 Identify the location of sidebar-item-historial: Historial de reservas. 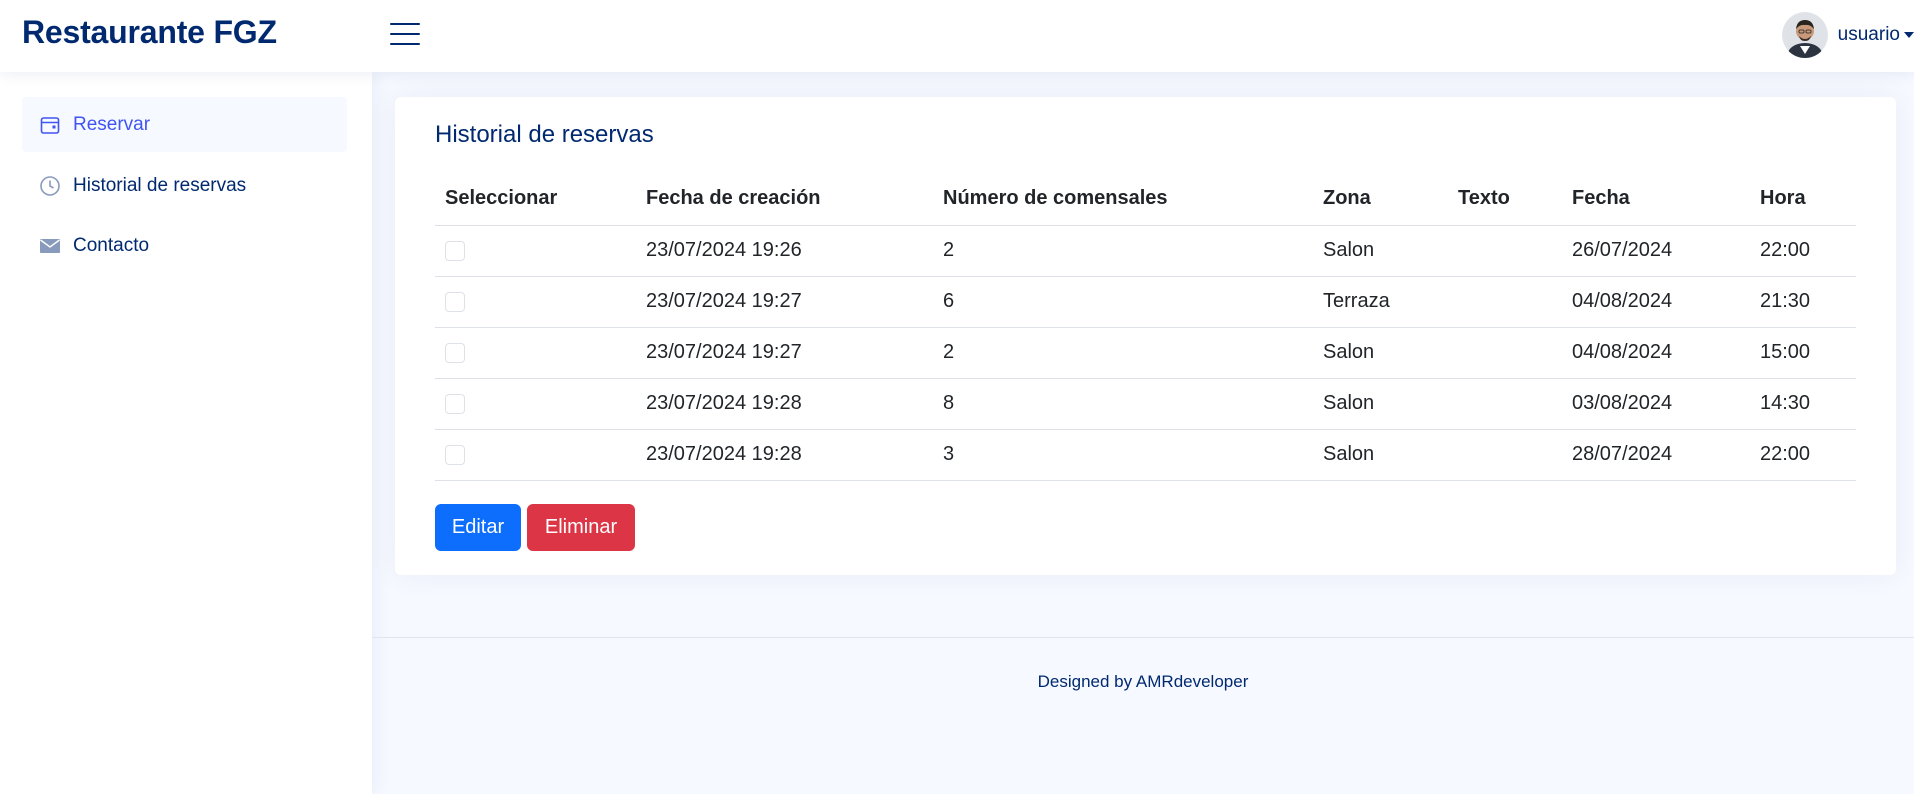
(184, 185).